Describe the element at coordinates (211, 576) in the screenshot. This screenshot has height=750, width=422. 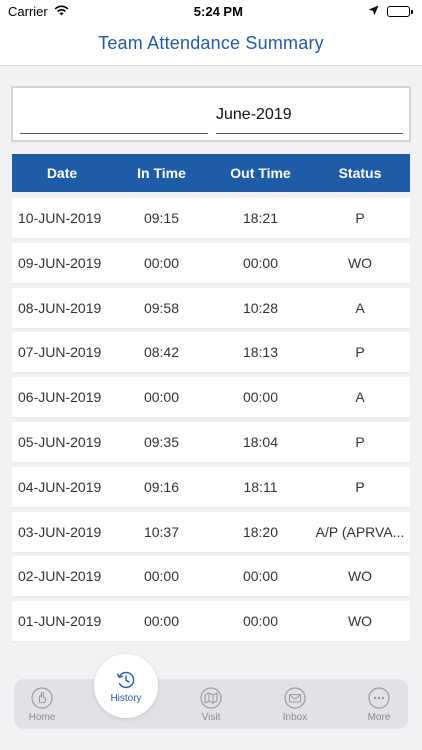
I see `table-row: 02-JUN-2019 00:00 00:00 WO` at that location.